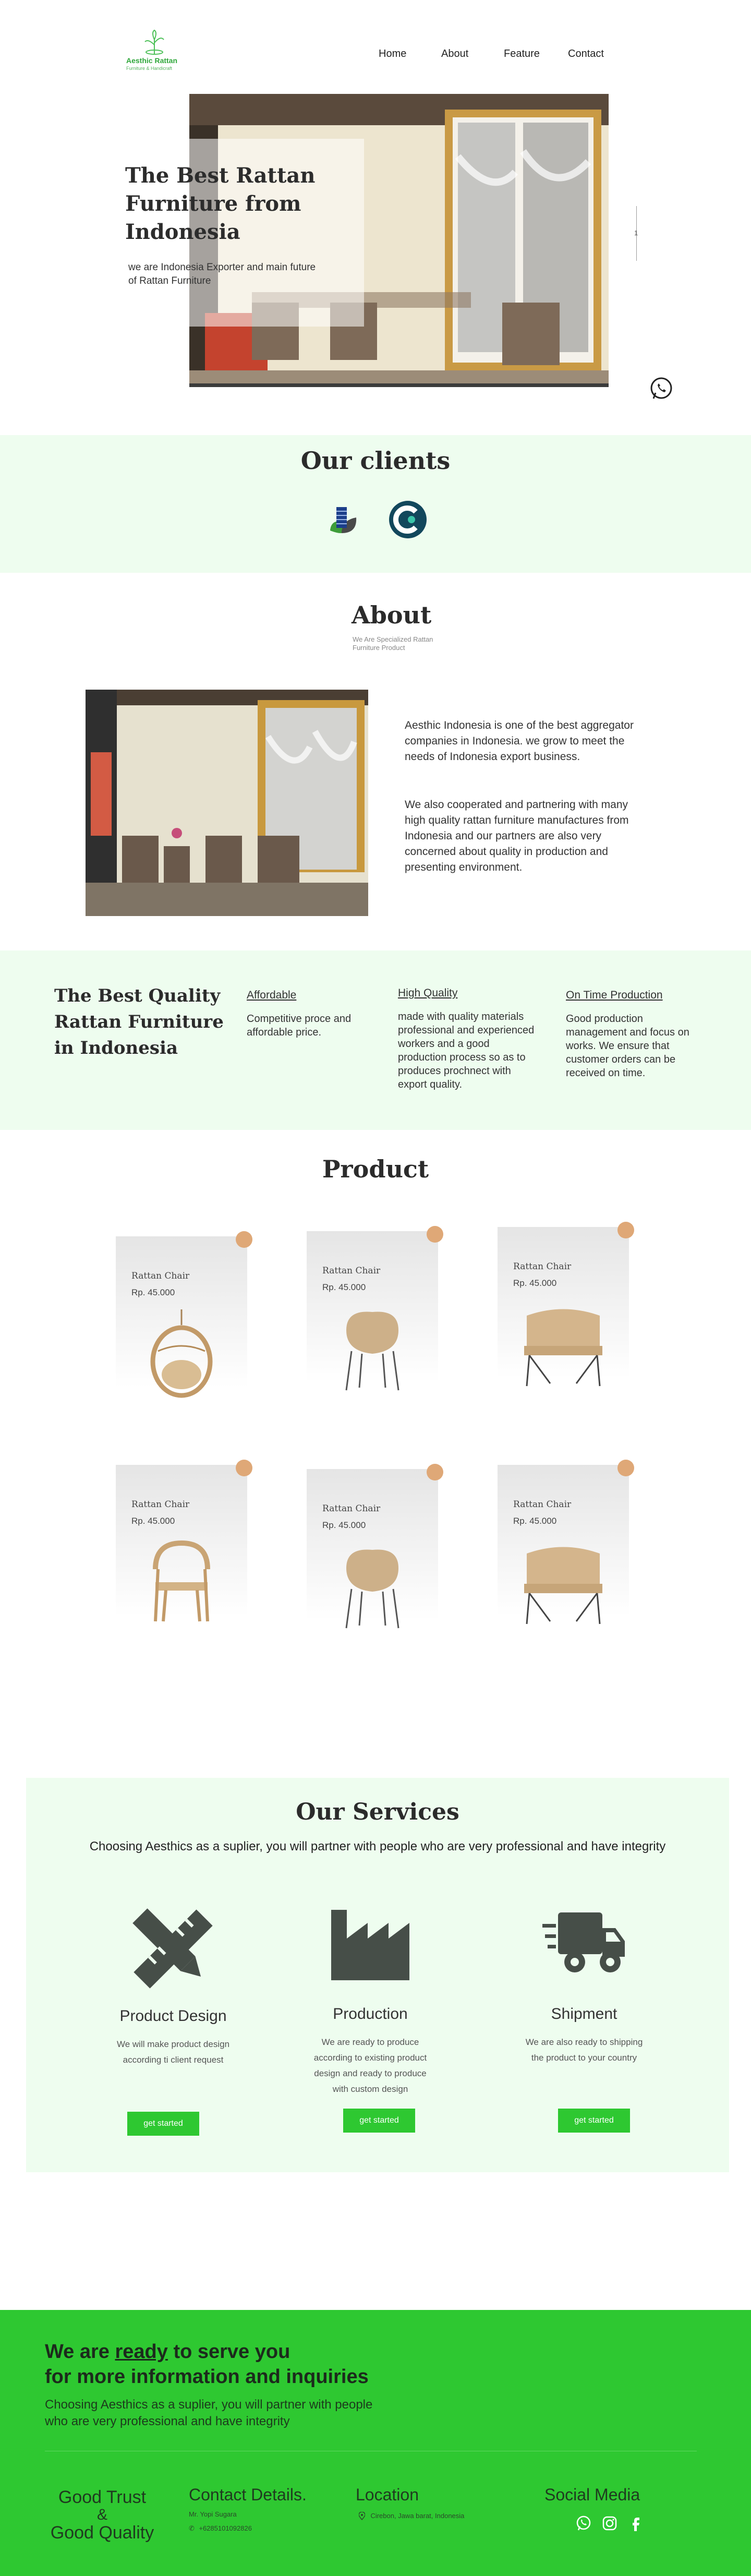  What do you see at coordinates (375, 1169) in the screenshot?
I see `product-title: Product` at bounding box center [375, 1169].